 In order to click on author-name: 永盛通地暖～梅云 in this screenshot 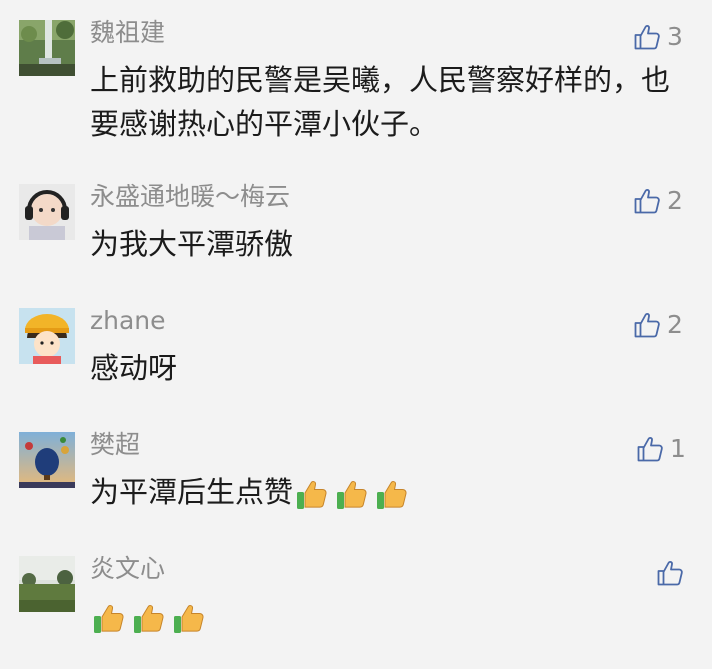, I will do `click(190, 197)`.